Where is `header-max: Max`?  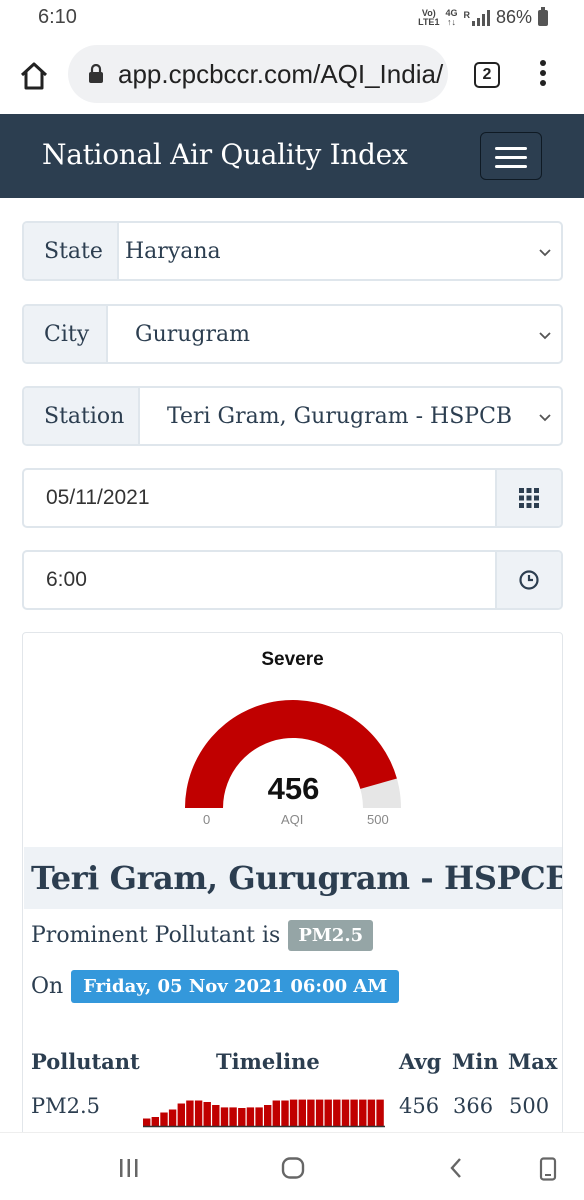 header-max: Max is located at coordinates (533, 1061).